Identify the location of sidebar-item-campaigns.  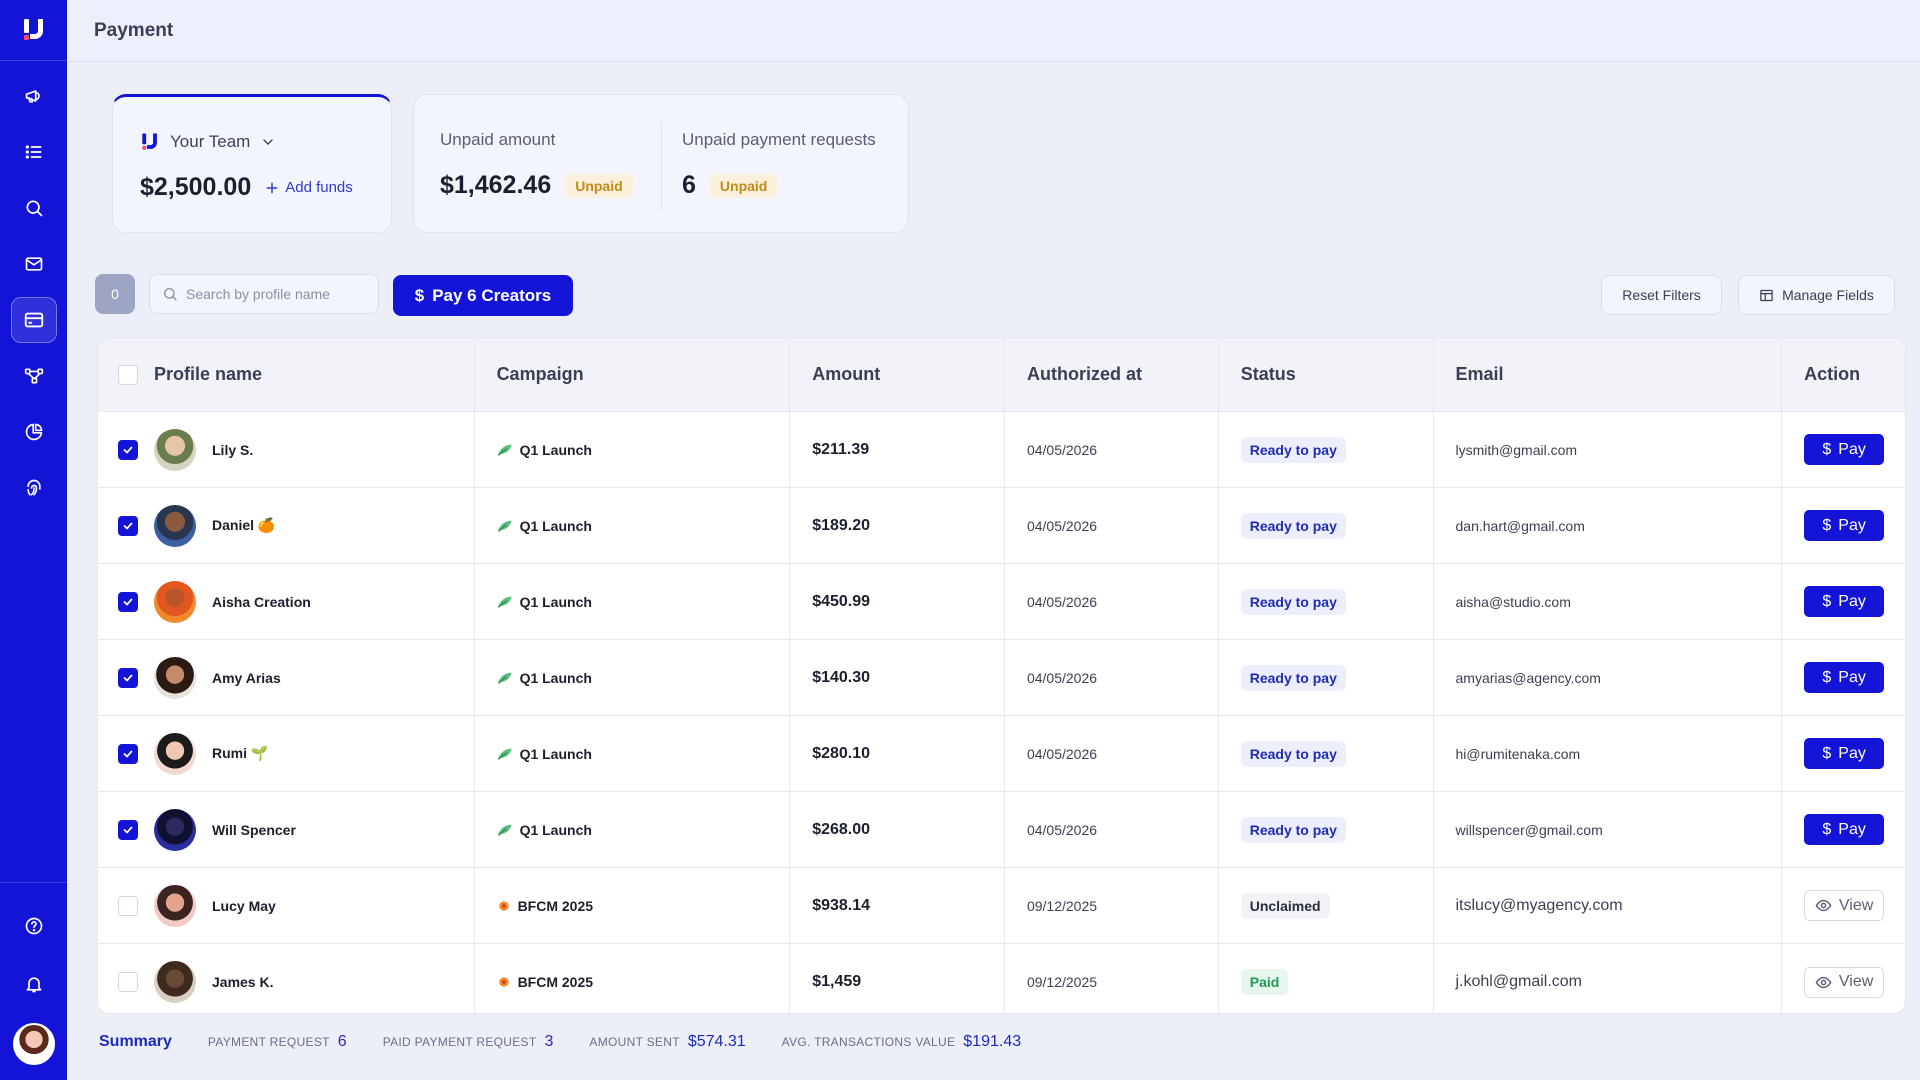
(34, 96).